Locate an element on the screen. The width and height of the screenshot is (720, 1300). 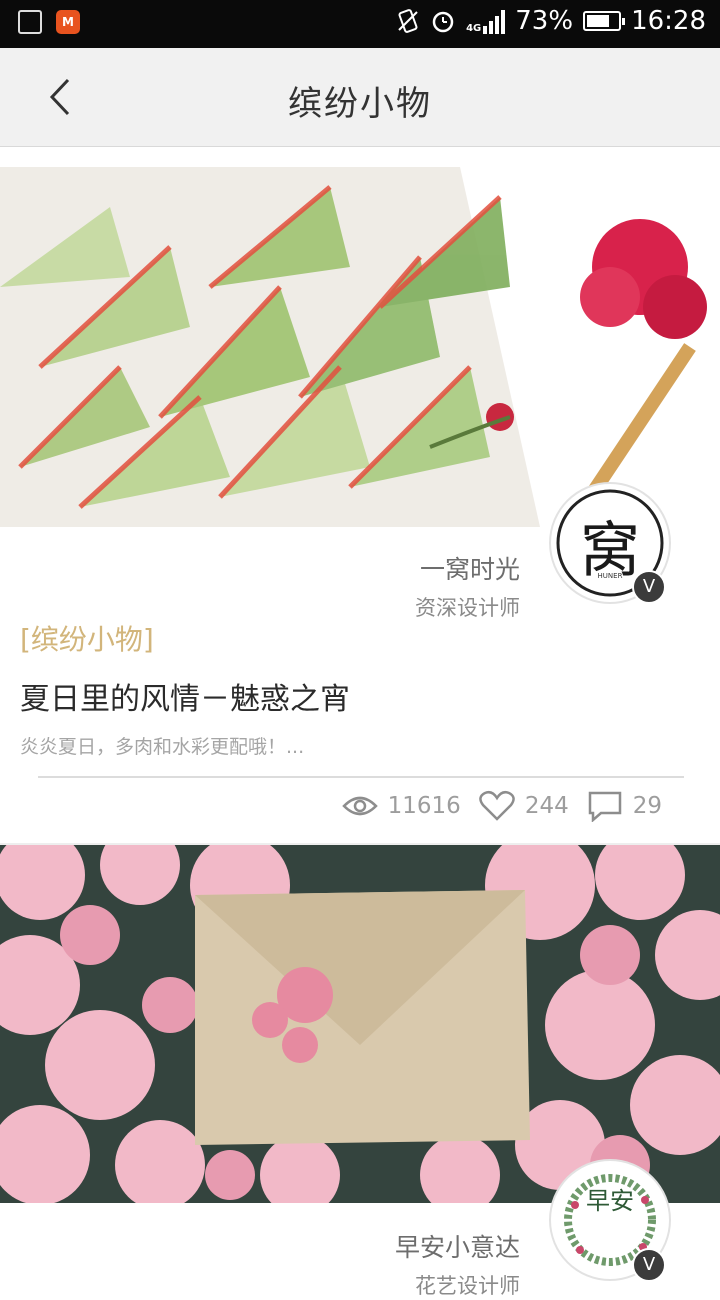
likes-count: 244 is located at coordinates (546, 806).